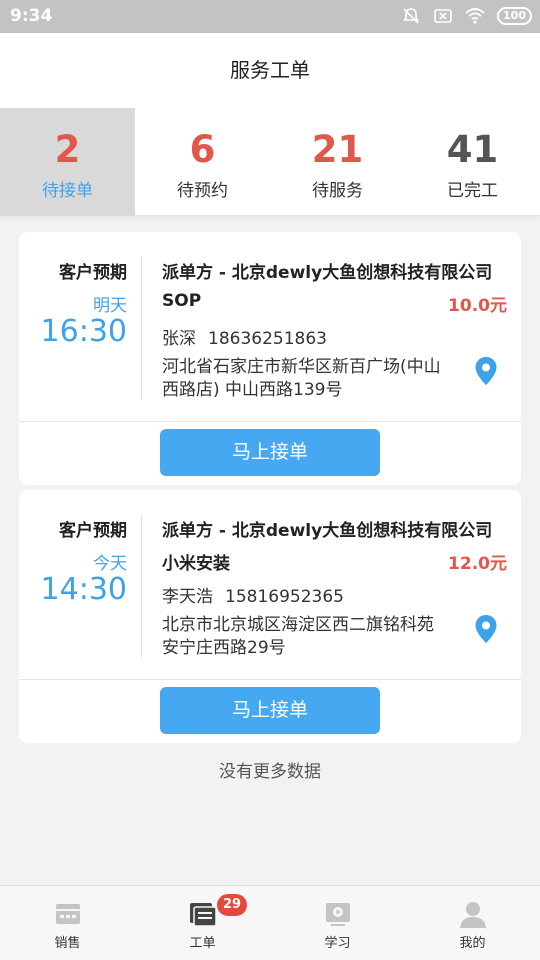 The width and height of the screenshot is (540, 960). I want to click on tab-count: 6, so click(202, 149).